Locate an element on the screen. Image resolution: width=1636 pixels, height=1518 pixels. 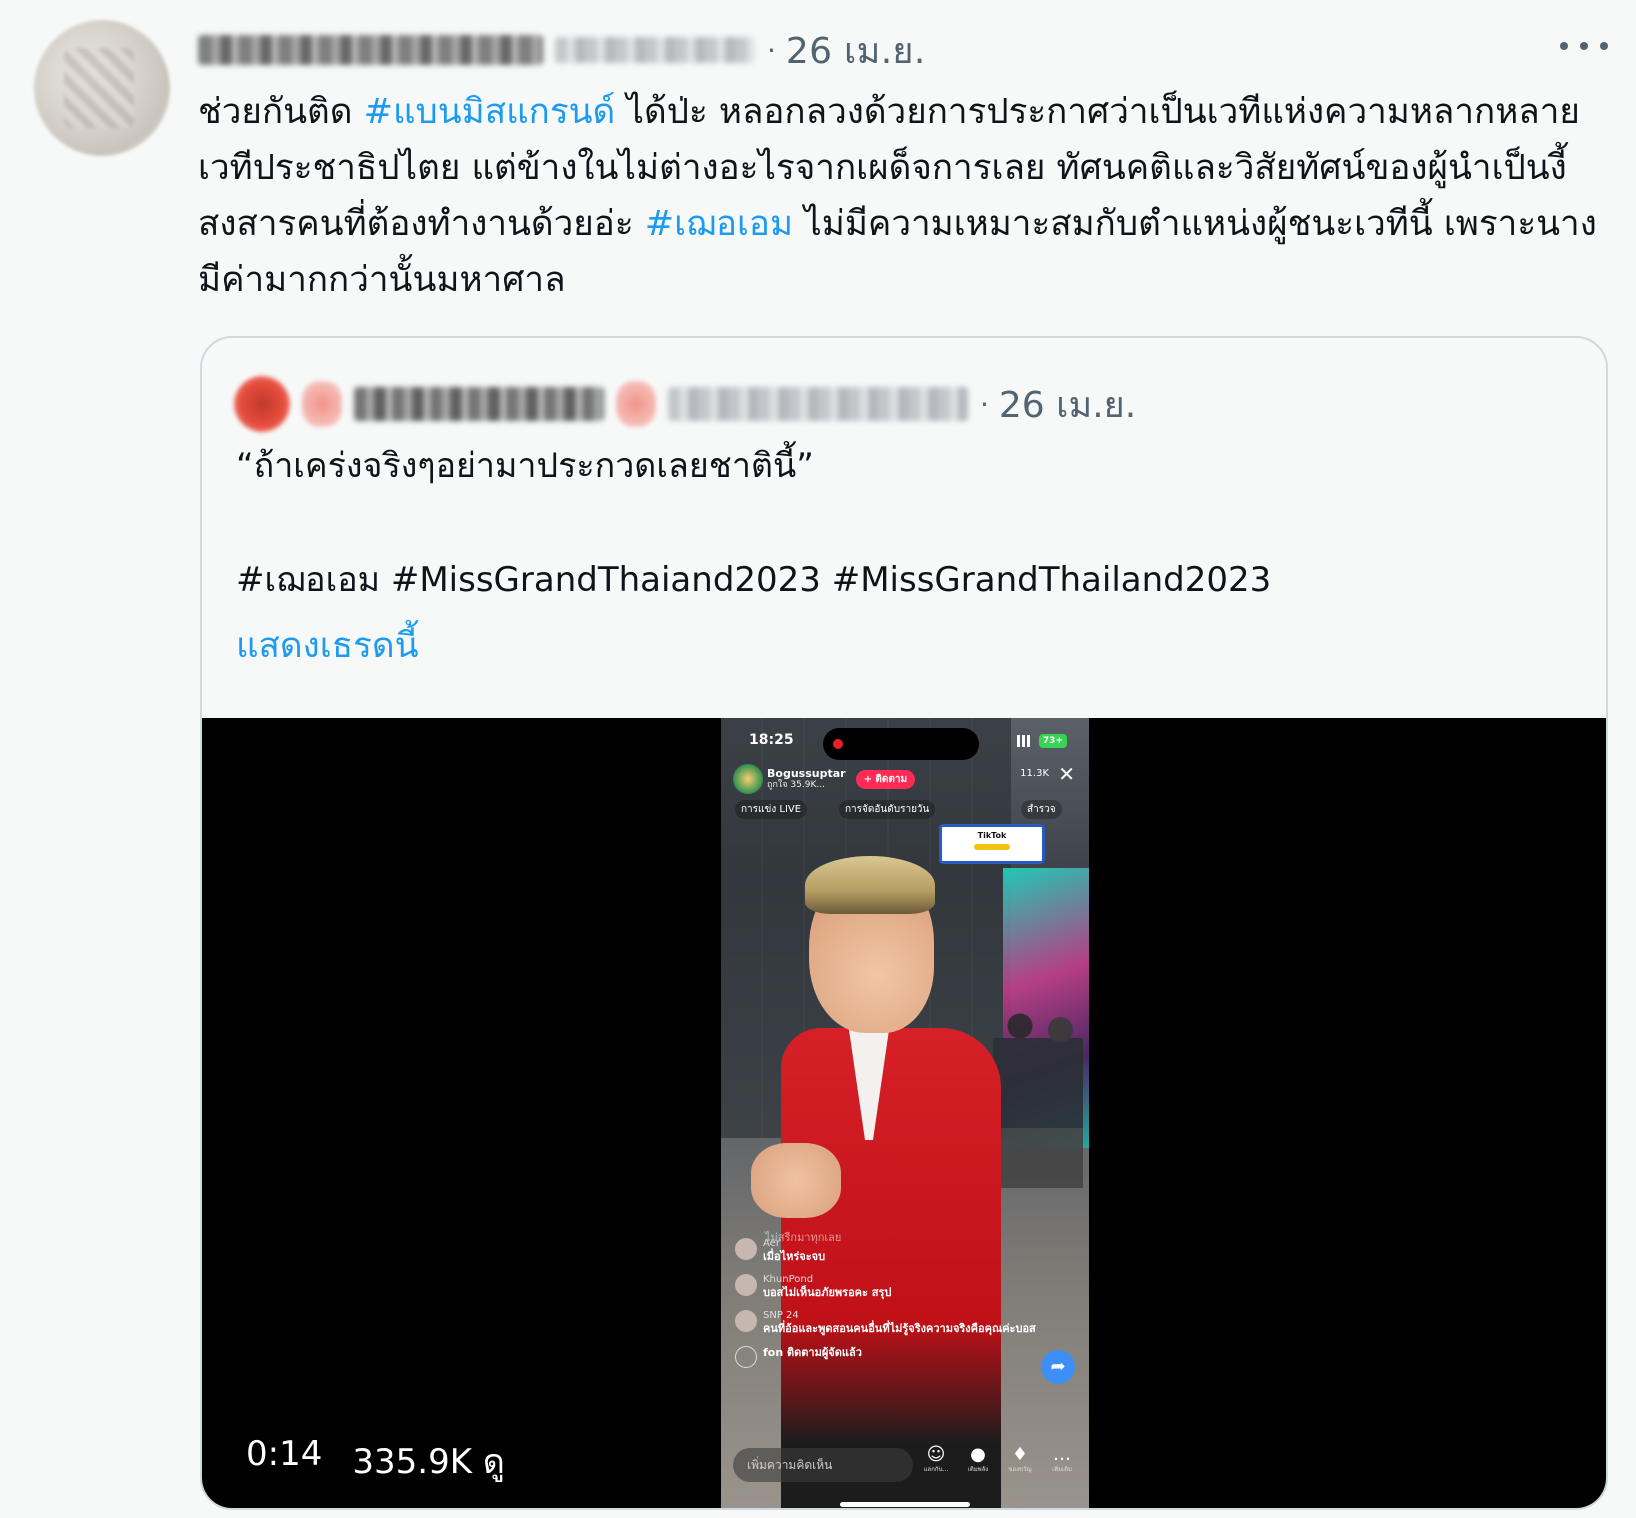
commenter-name: Aer is located at coordinates (771, 1243).